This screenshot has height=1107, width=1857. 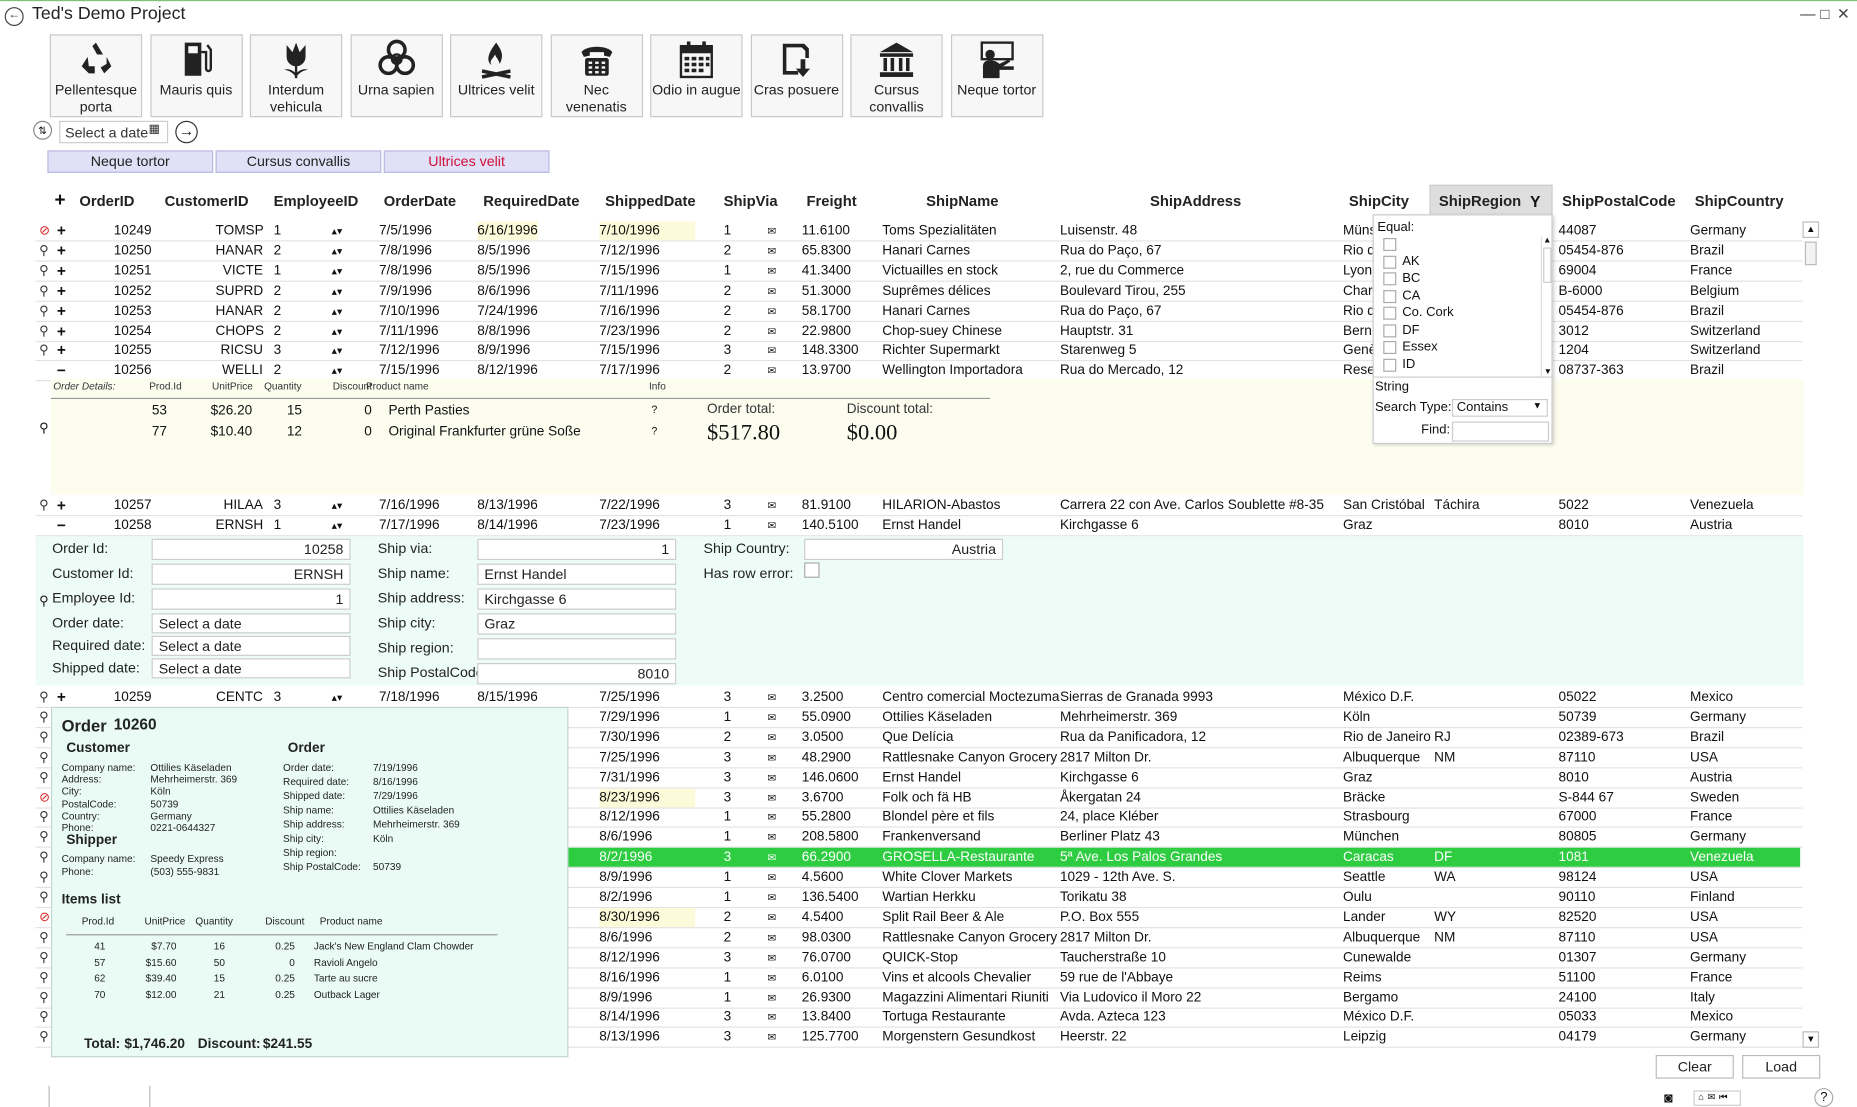 I want to click on header-customerid: CustomerID, so click(x=207, y=203).